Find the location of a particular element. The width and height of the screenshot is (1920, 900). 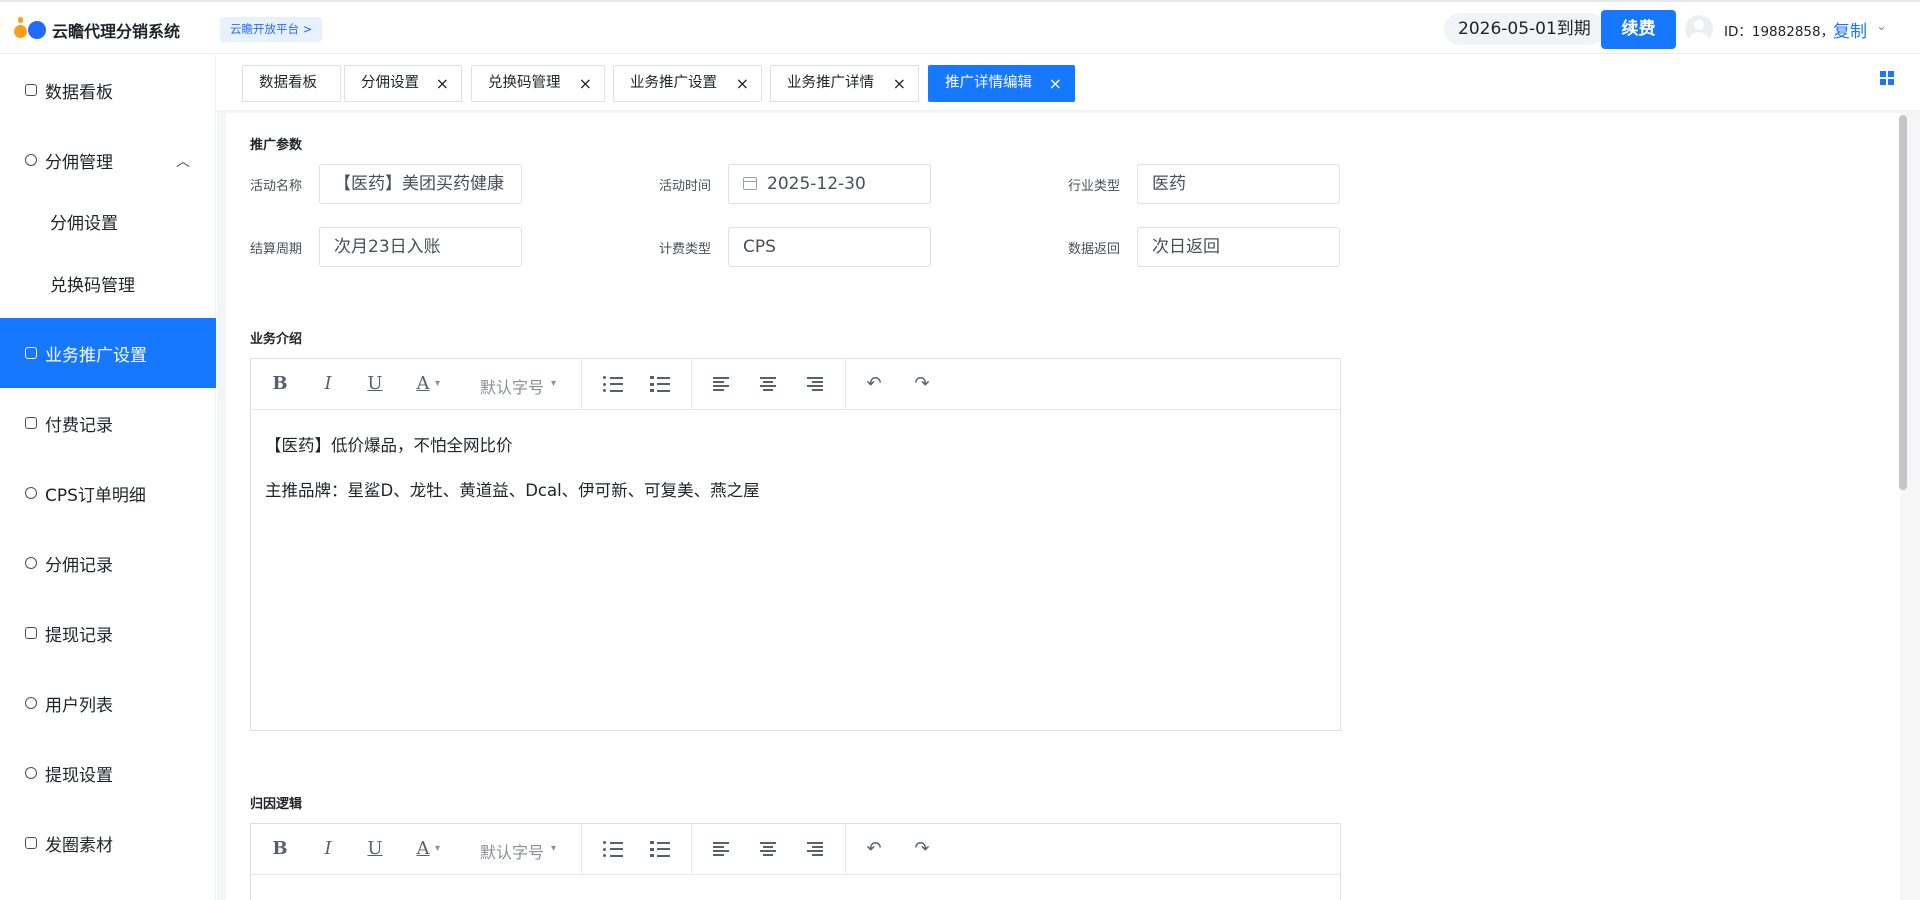

field-label-activity-name: 活动名称 is located at coordinates (276, 186).